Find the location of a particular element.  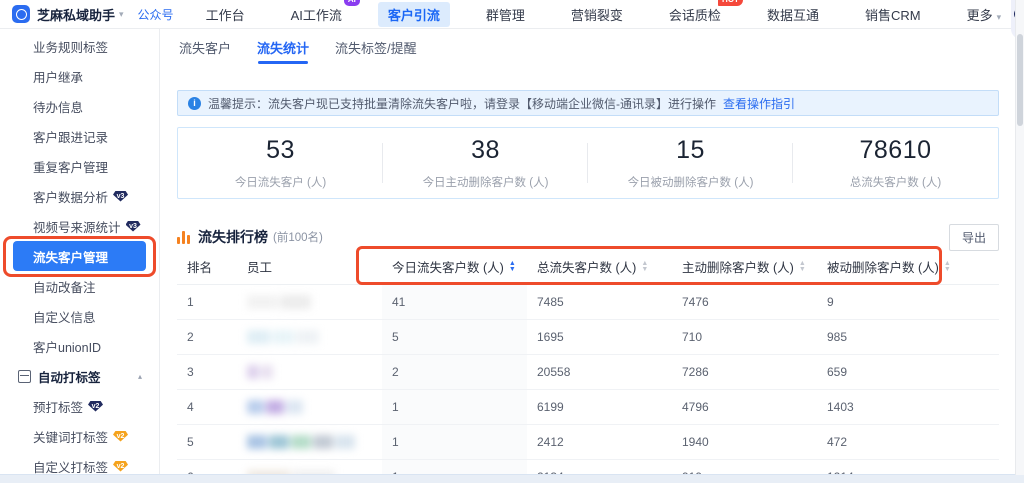

nav-item-8: 销售CRM is located at coordinates (893, 14).